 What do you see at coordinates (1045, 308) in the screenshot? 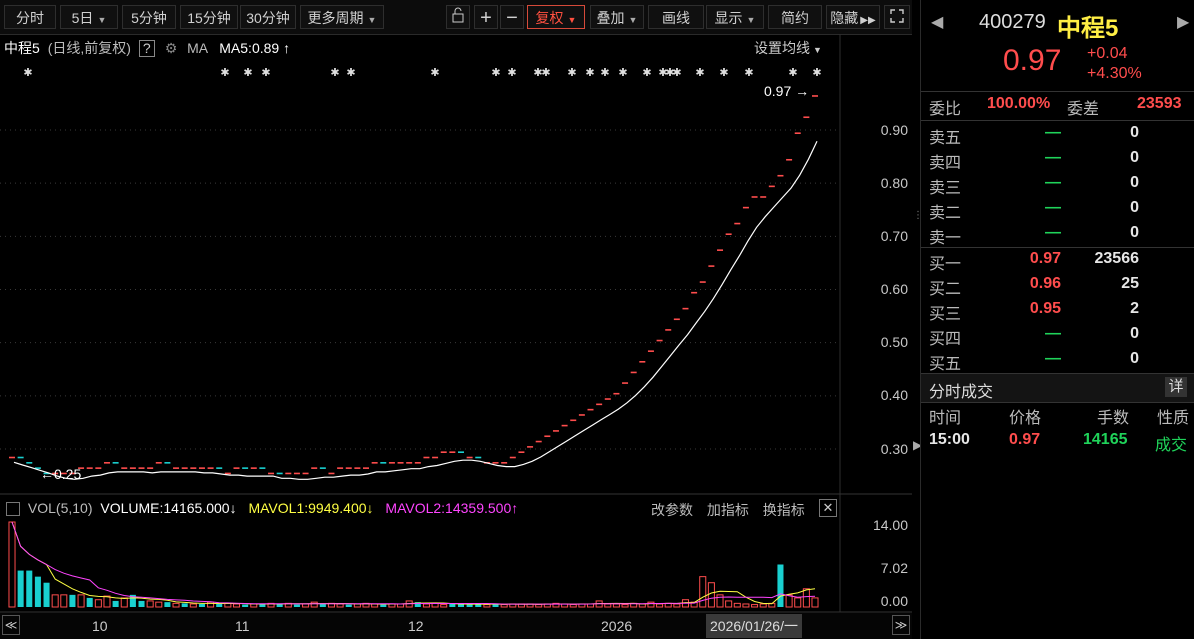
I see `level-price: 0.95` at bounding box center [1045, 308].